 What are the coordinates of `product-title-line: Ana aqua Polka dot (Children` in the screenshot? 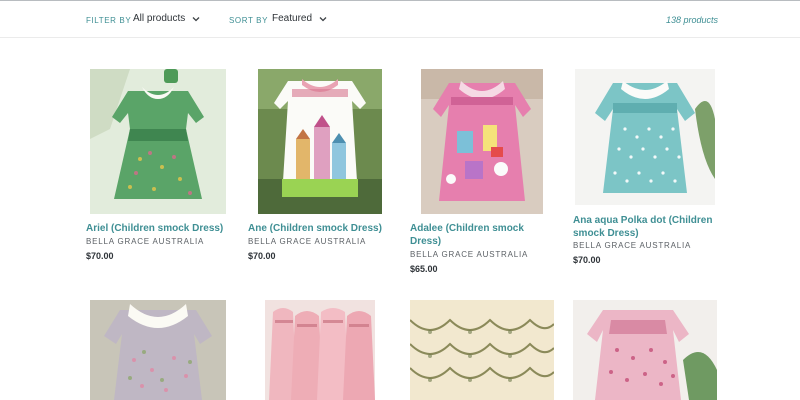 It's located at (643, 220).